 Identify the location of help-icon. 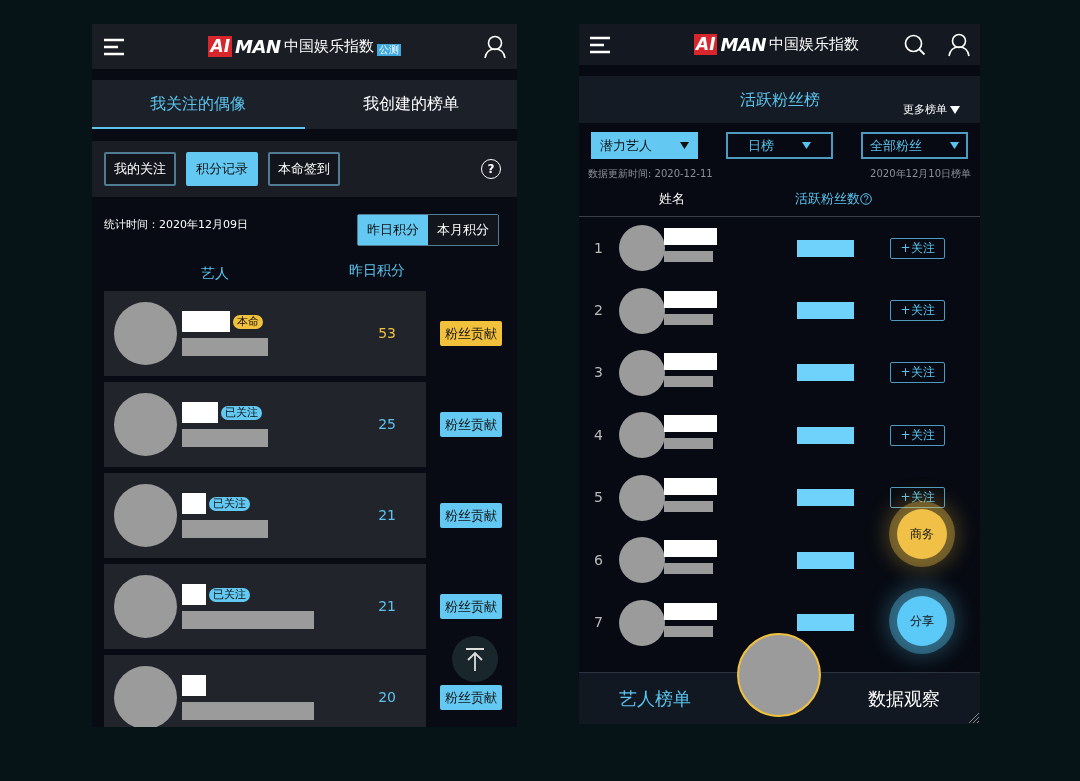
(866, 198).